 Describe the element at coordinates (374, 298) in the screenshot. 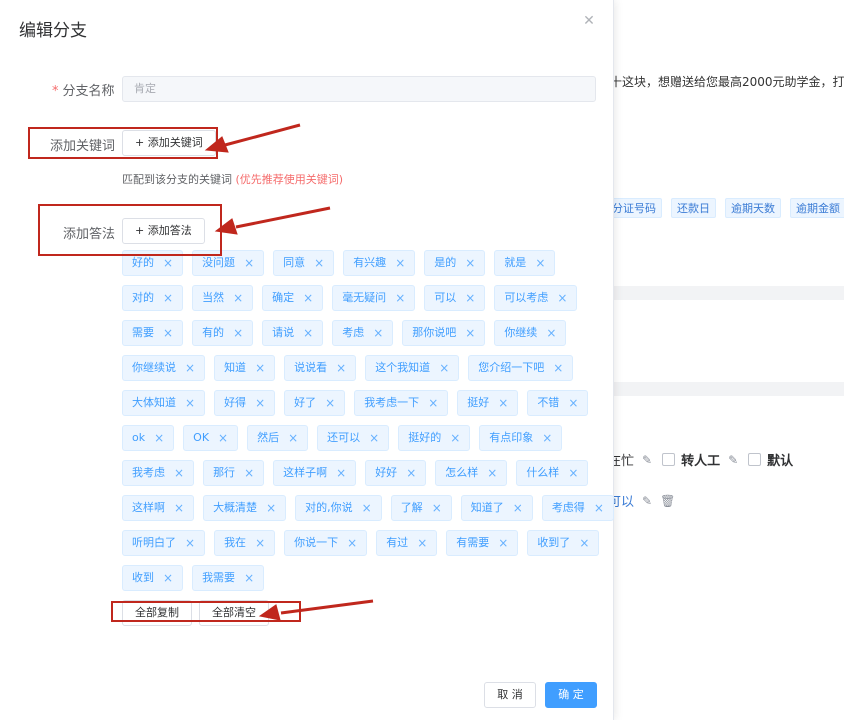

I see `answer-tag: 毫无疑问 ×` at that location.